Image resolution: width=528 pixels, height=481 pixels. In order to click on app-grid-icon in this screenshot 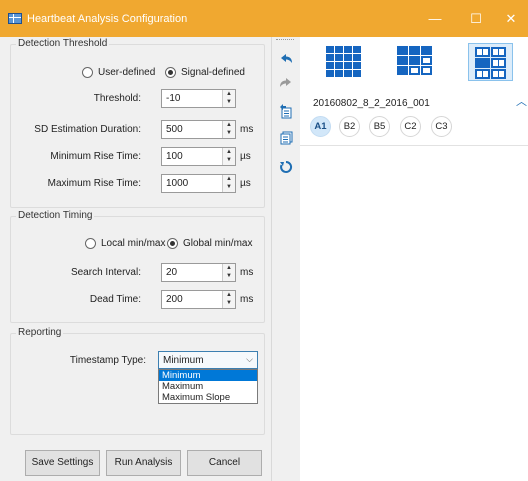, I will do `click(15, 18)`.